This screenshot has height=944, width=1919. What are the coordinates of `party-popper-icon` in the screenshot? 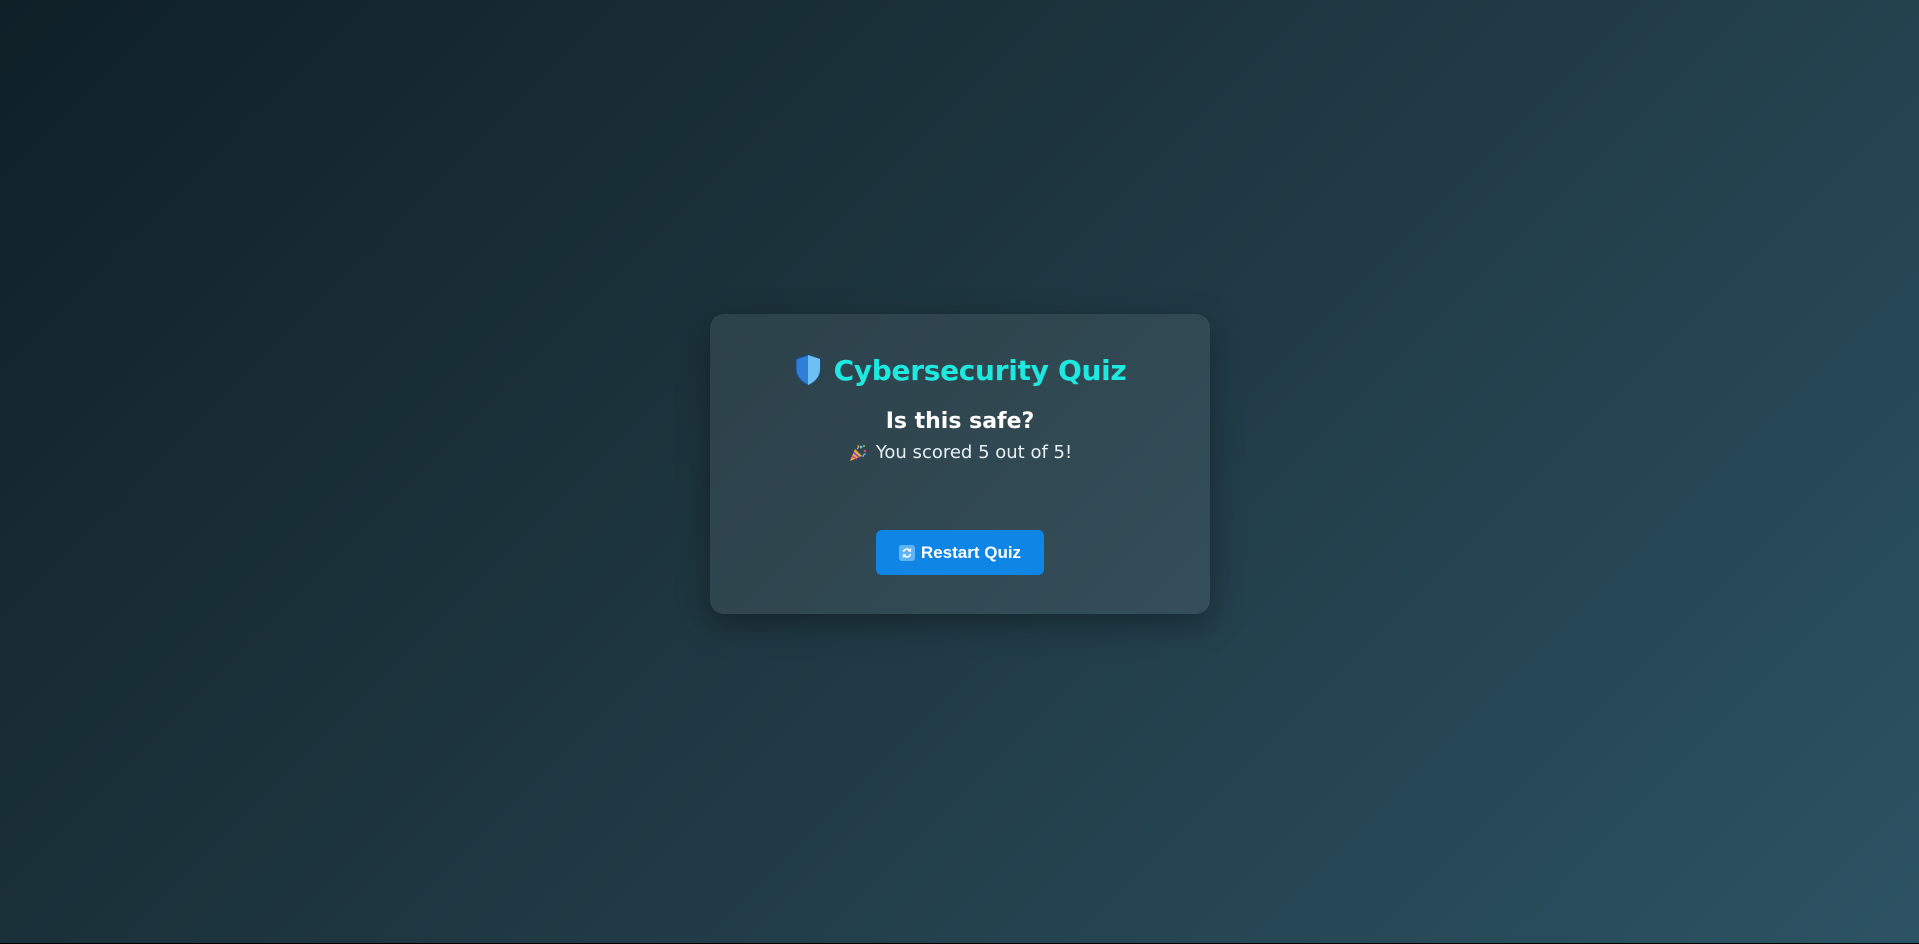 It's located at (858, 453).